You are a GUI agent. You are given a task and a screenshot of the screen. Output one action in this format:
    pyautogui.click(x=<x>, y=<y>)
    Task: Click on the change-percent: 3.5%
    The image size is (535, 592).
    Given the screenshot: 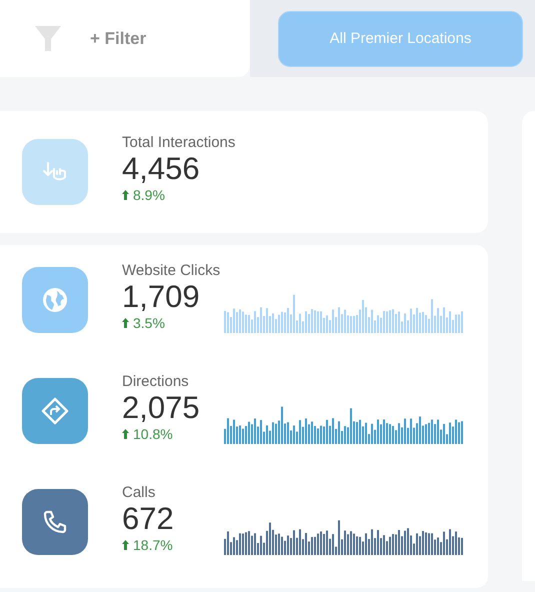 What is the action you would take?
    pyautogui.click(x=149, y=323)
    